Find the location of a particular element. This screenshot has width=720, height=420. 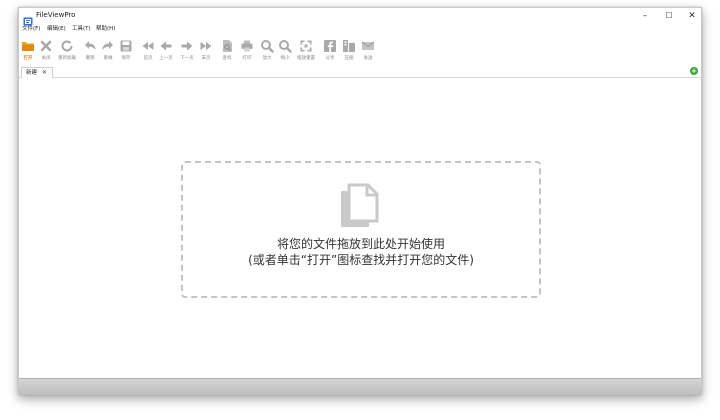

toolbar-label-save: 保存 is located at coordinates (126, 58).